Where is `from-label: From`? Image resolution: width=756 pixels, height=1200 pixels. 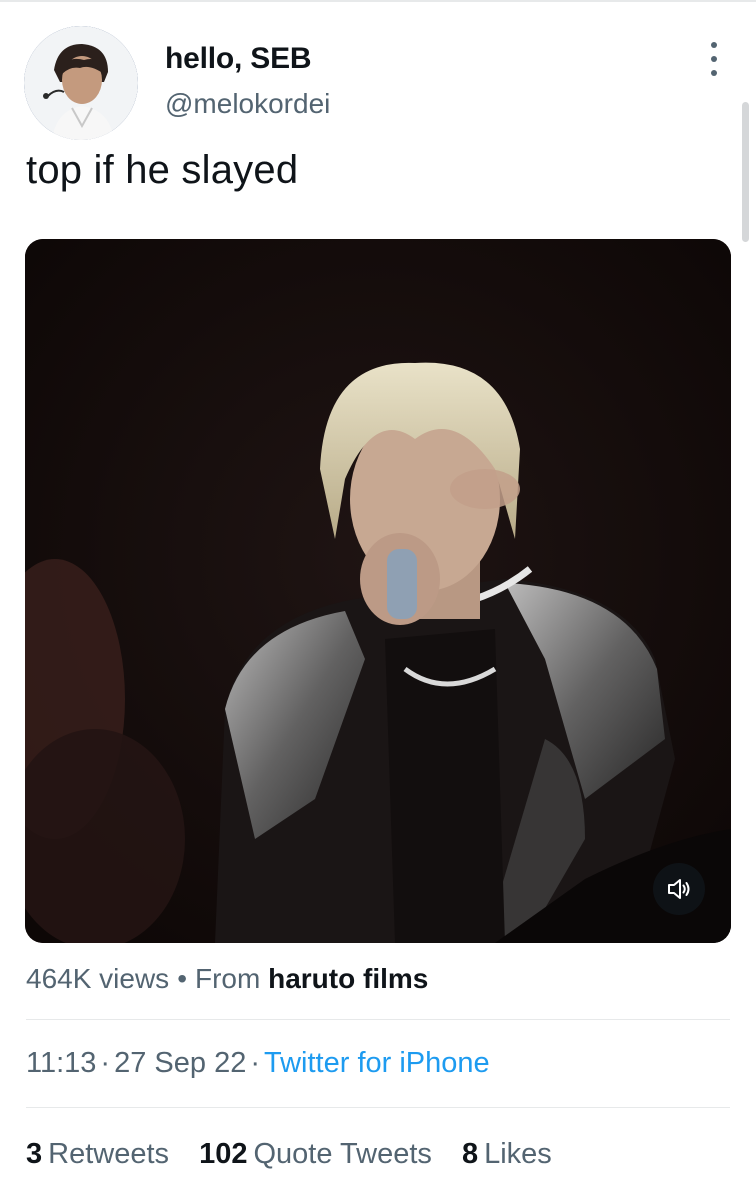
from-label: From is located at coordinates (228, 978).